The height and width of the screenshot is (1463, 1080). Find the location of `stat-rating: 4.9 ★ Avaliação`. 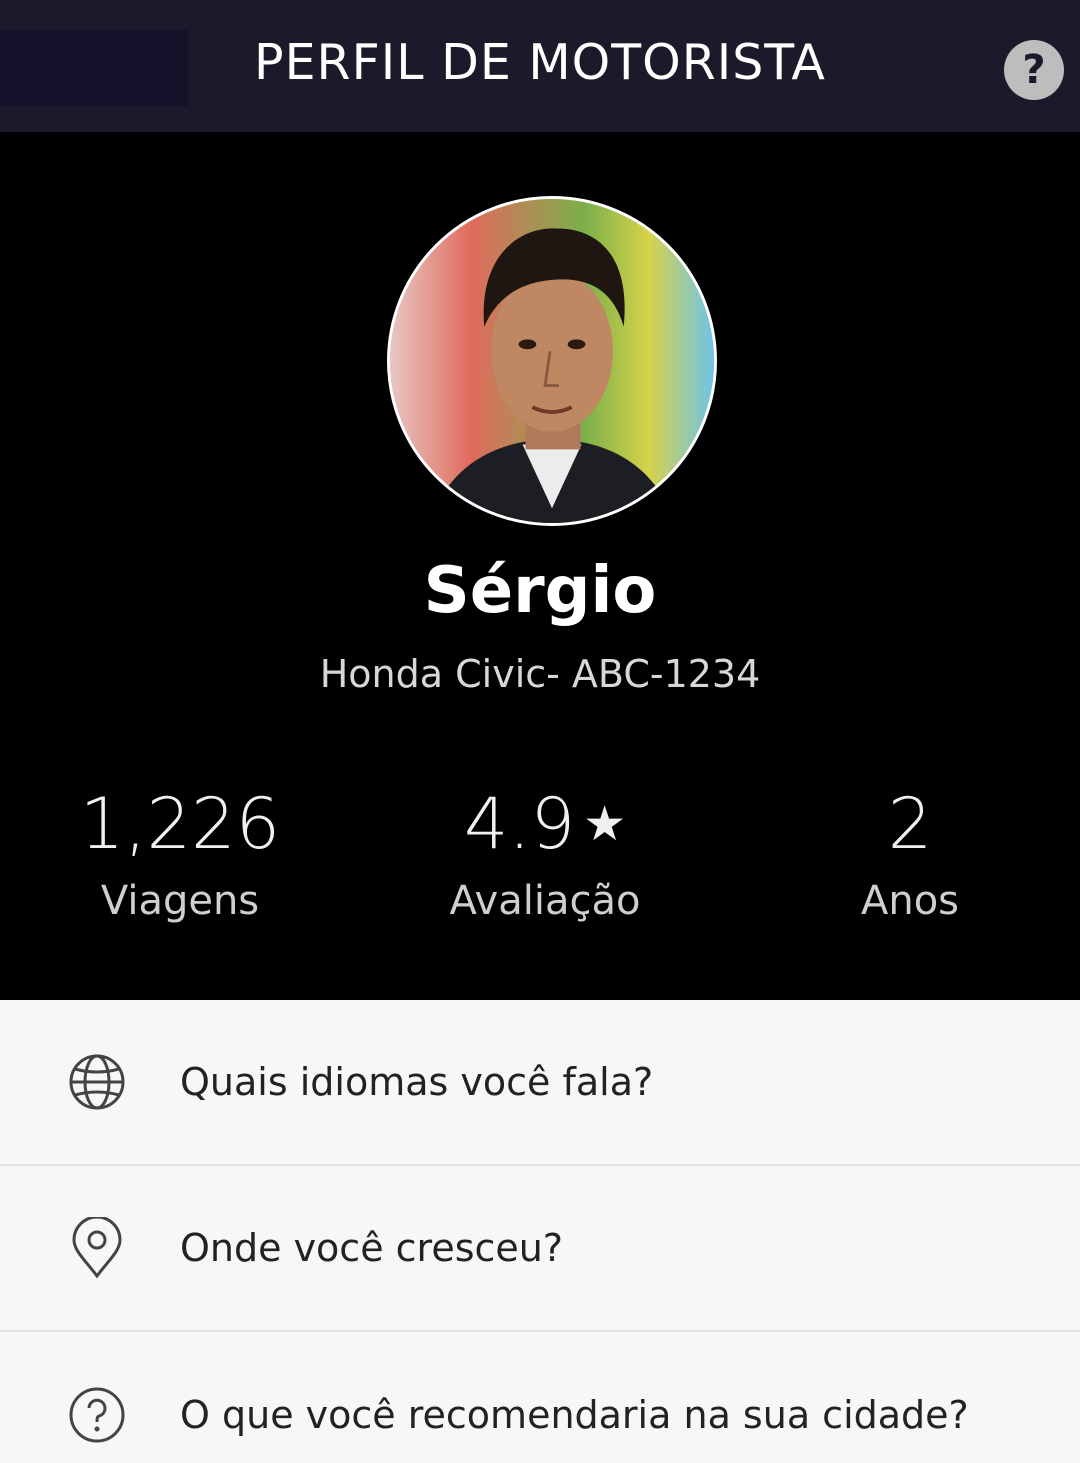

stat-rating: 4.9 ★ Avaliação is located at coordinates (545, 854).